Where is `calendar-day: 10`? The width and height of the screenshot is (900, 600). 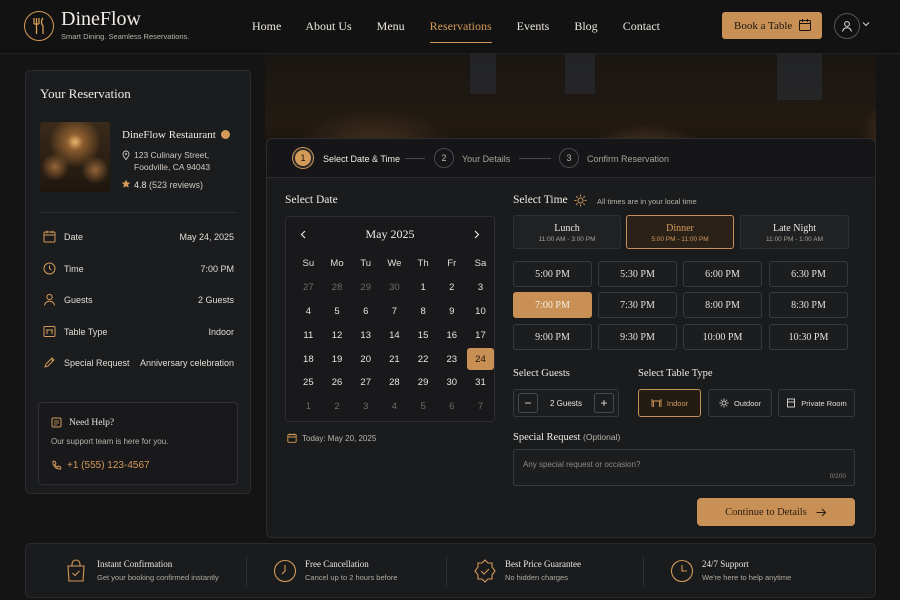 calendar-day: 10 is located at coordinates (480, 312).